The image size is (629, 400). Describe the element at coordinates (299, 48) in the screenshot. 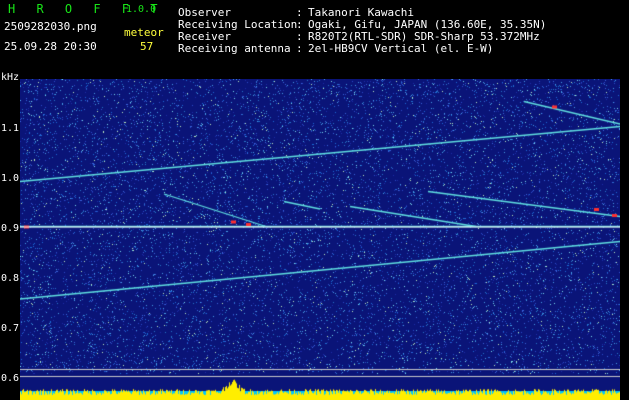

I see `info-sep: :` at that location.